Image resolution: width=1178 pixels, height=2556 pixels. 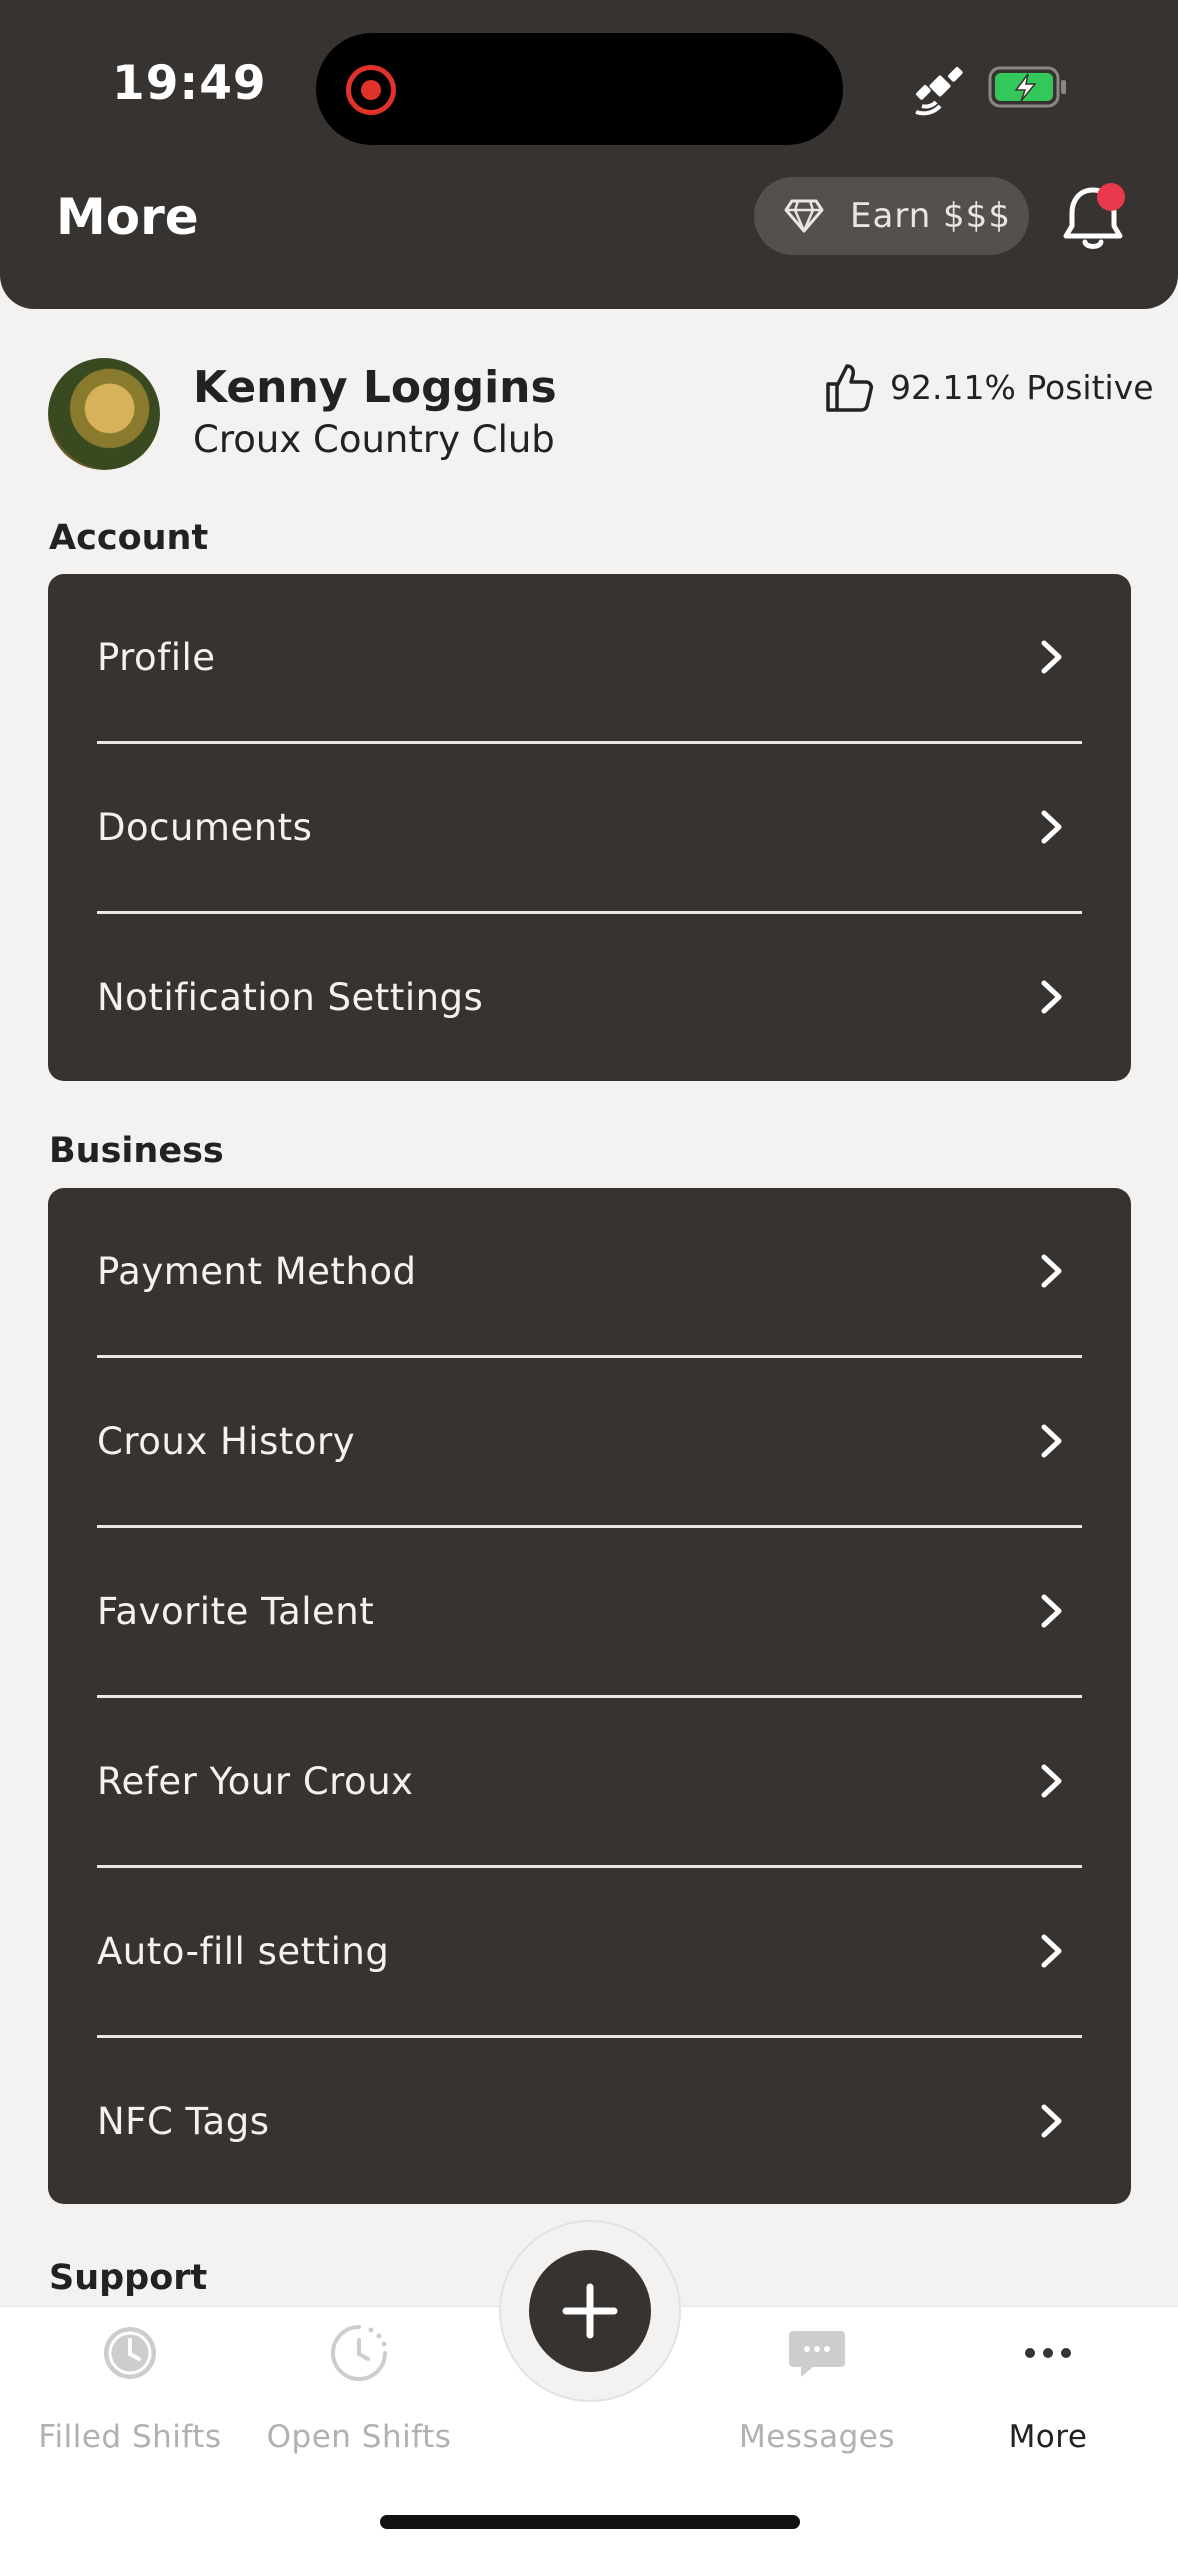 I want to click on menu-item-label: Notification Settings, so click(x=290, y=997).